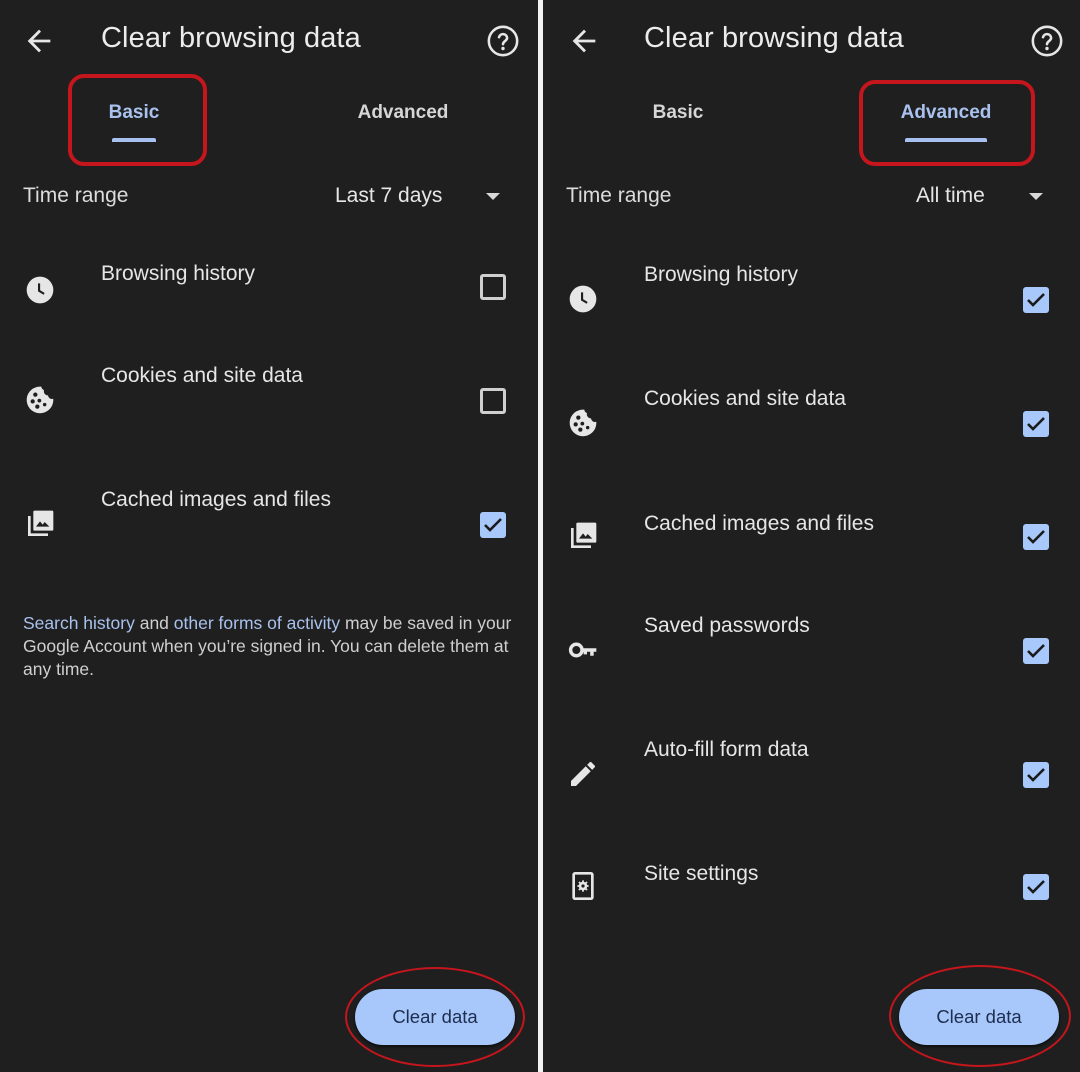 This screenshot has height=1072, width=1080. I want to click on time-range-dropdown: Time range Last 7 days, so click(269, 198).